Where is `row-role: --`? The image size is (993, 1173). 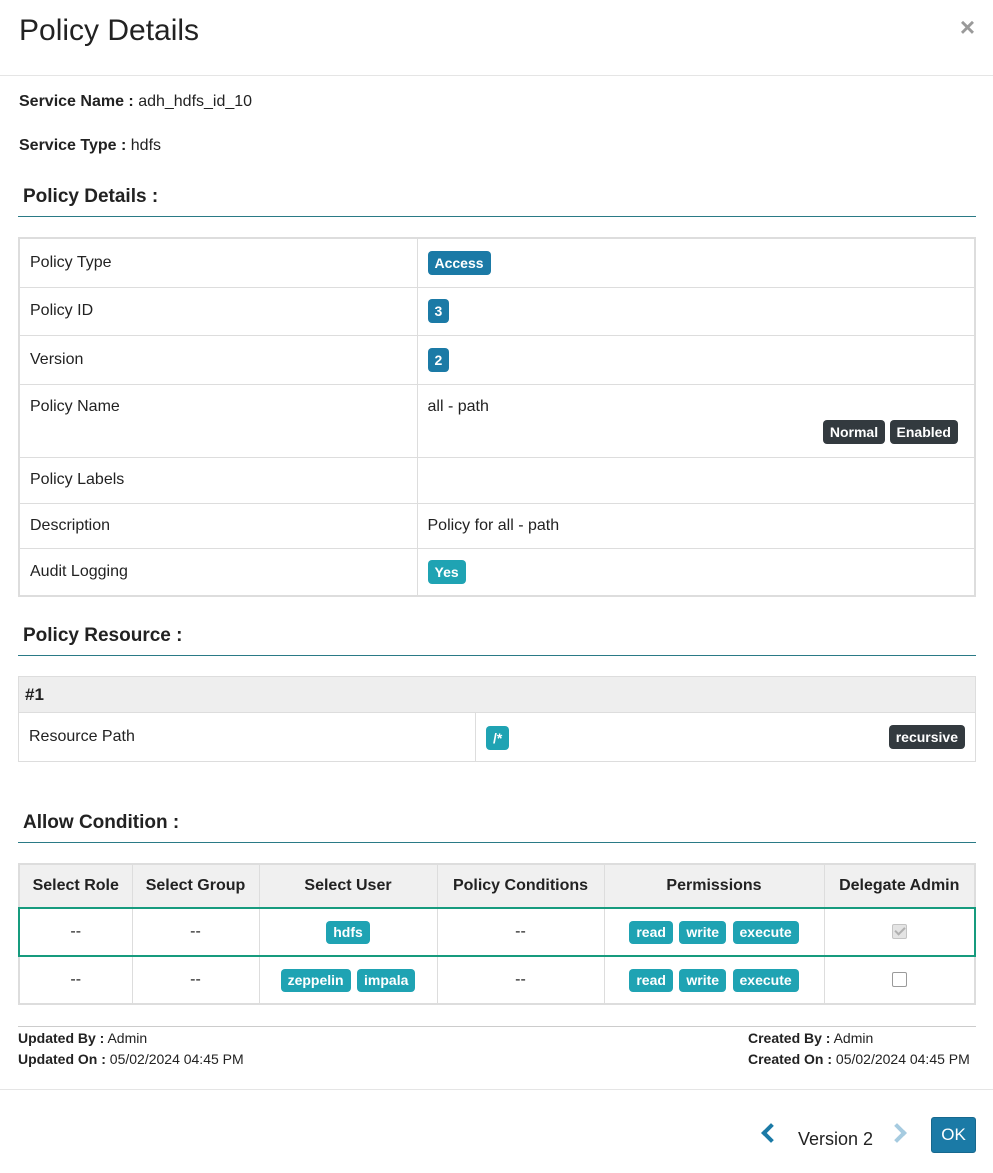
row-role: -- is located at coordinates (75, 980).